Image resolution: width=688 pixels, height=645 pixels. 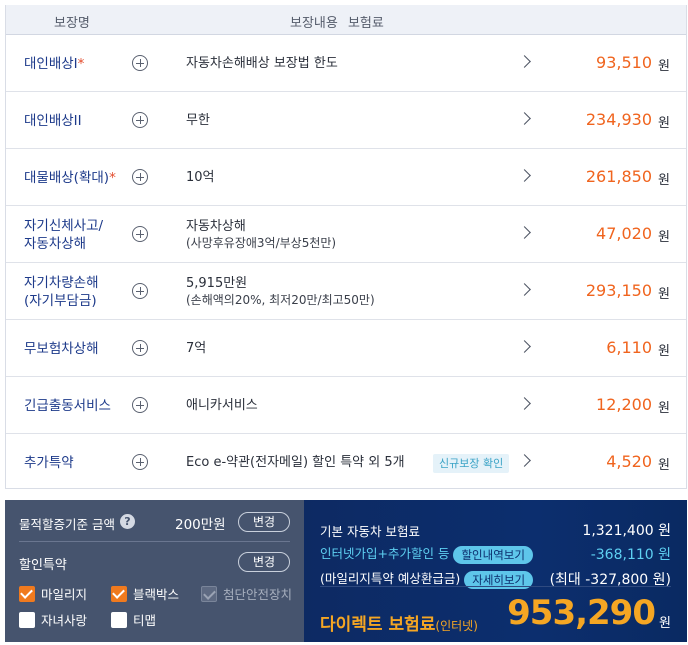 I want to click on property-limit-label: 물적할증기준 금액, so click(x=67, y=524).